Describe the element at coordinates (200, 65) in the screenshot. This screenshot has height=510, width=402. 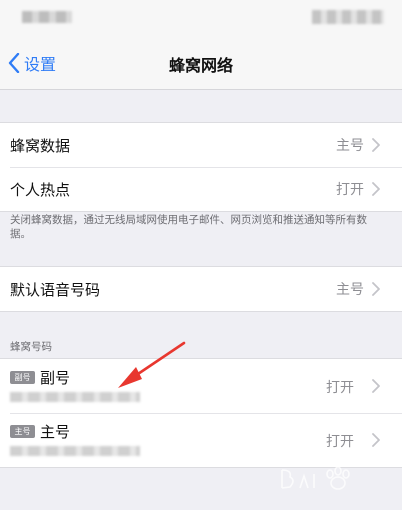
I see `page-title: 蜂窝网络` at that location.